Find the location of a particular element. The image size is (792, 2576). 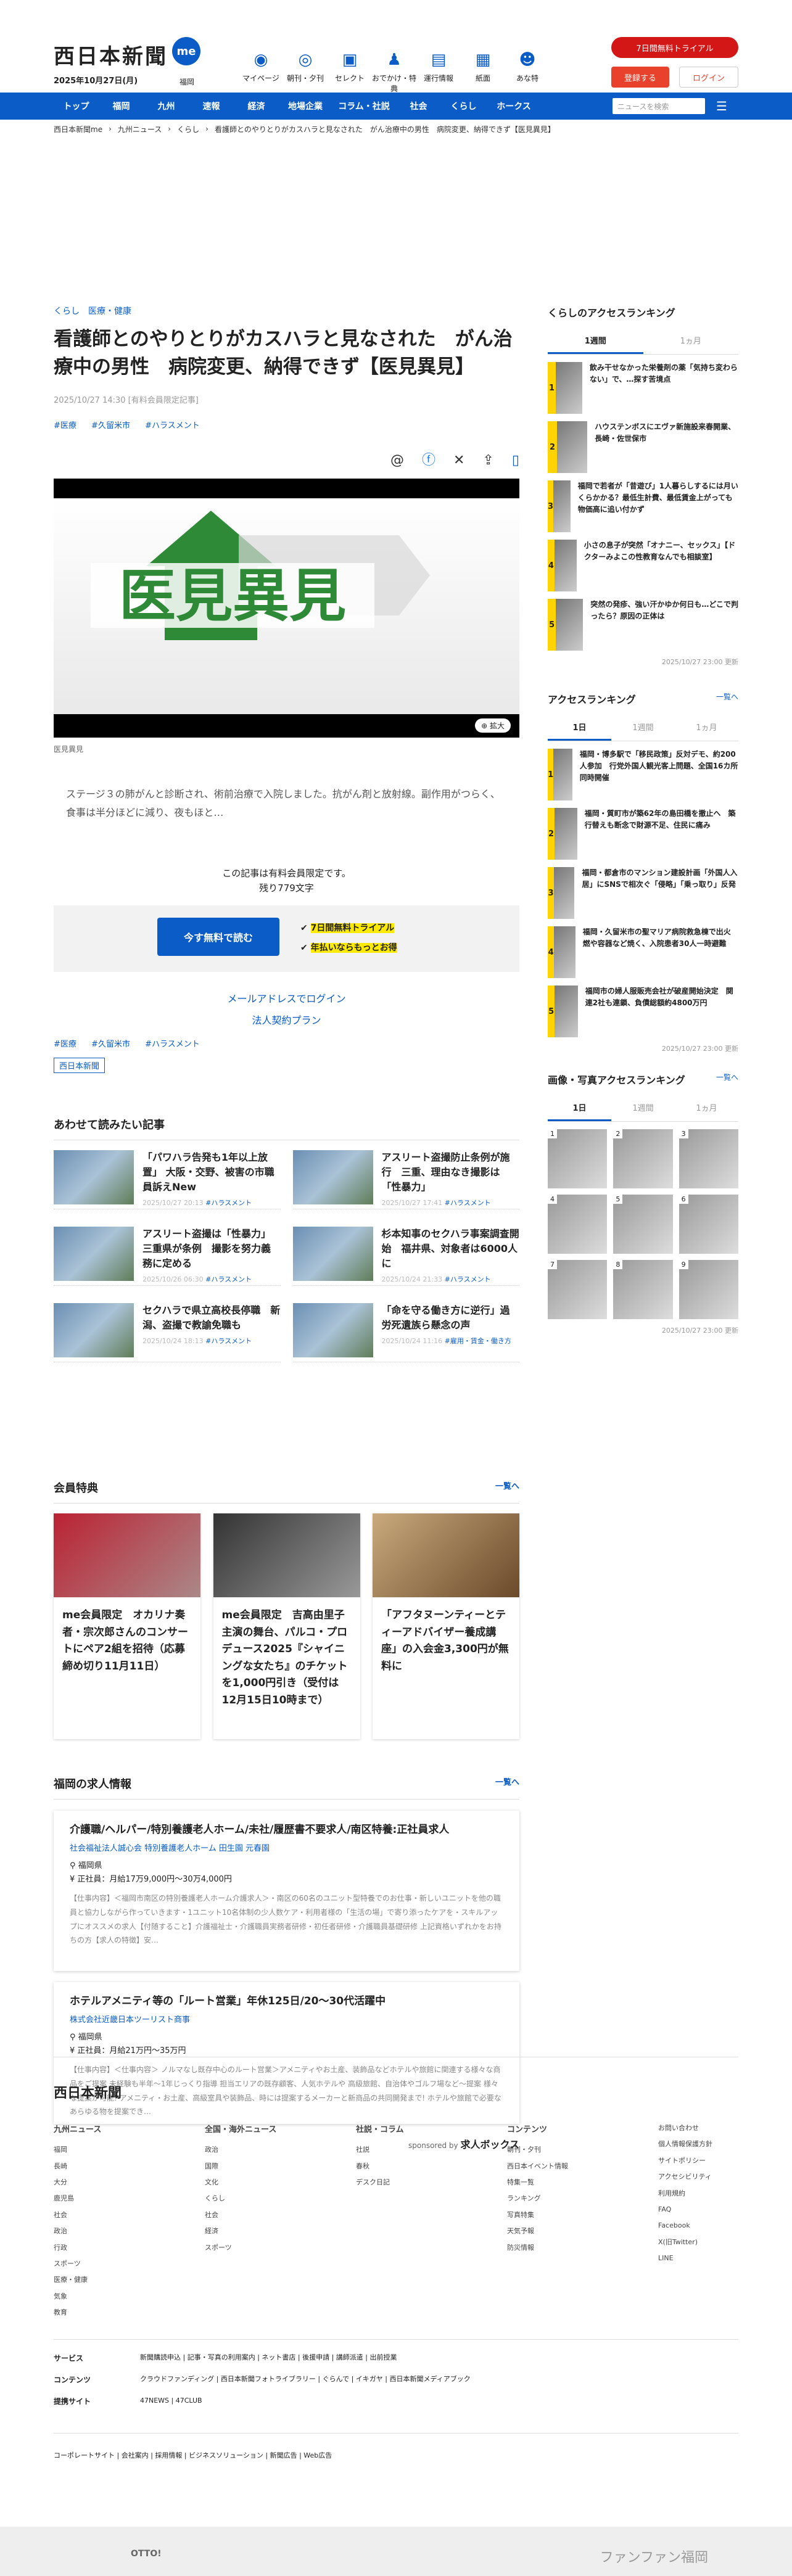

rank-item: 1 飲み干せなかった栄養剤の薬「気持ち変わらない」で、…探す苦境点 is located at coordinates (643, 388).